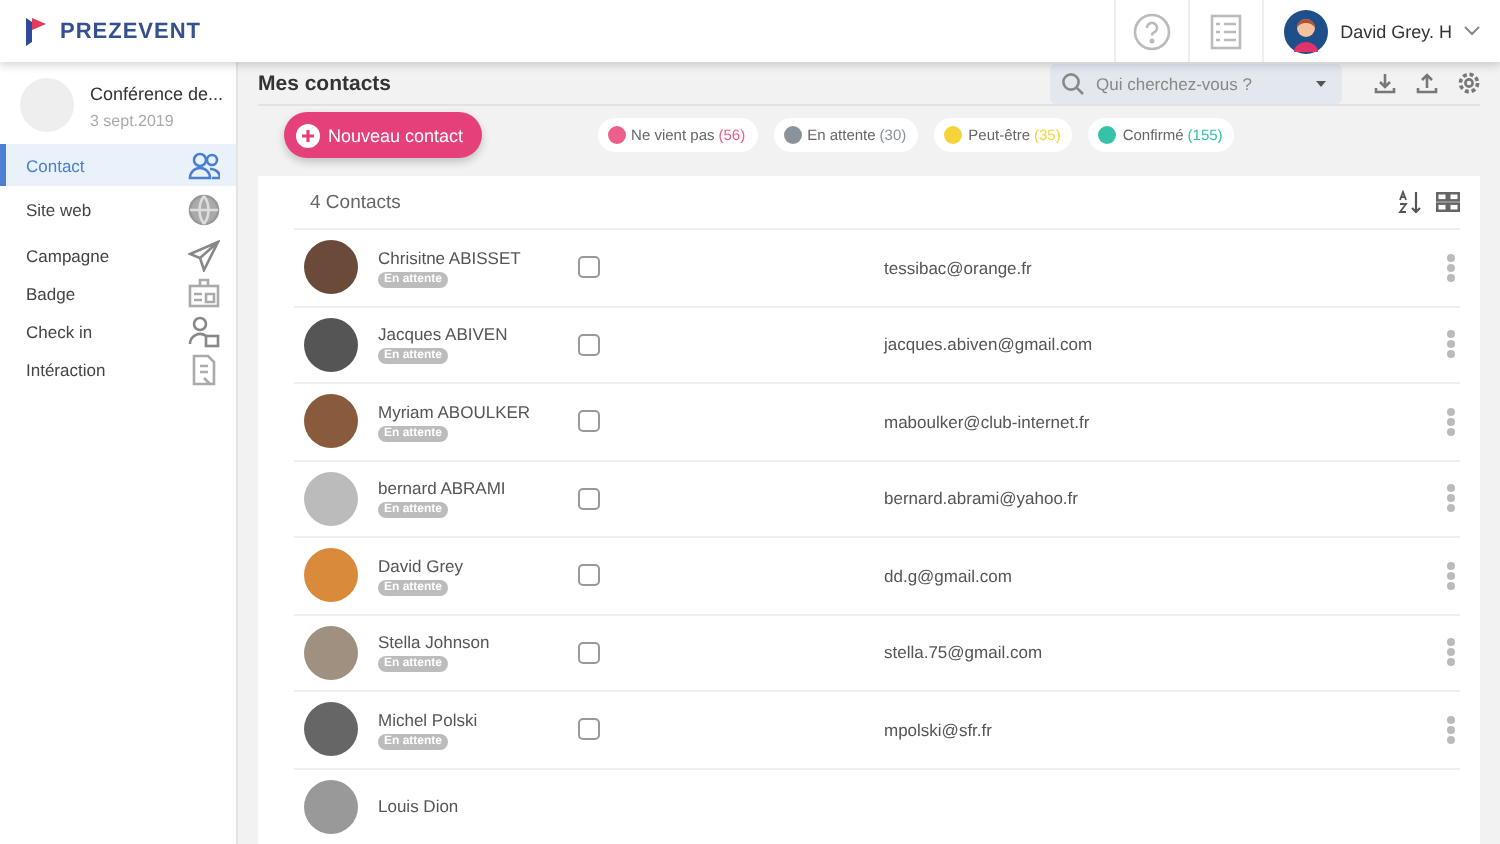 This screenshot has height=844, width=1500. What do you see at coordinates (308, 135) in the screenshot?
I see `plus-icon` at bounding box center [308, 135].